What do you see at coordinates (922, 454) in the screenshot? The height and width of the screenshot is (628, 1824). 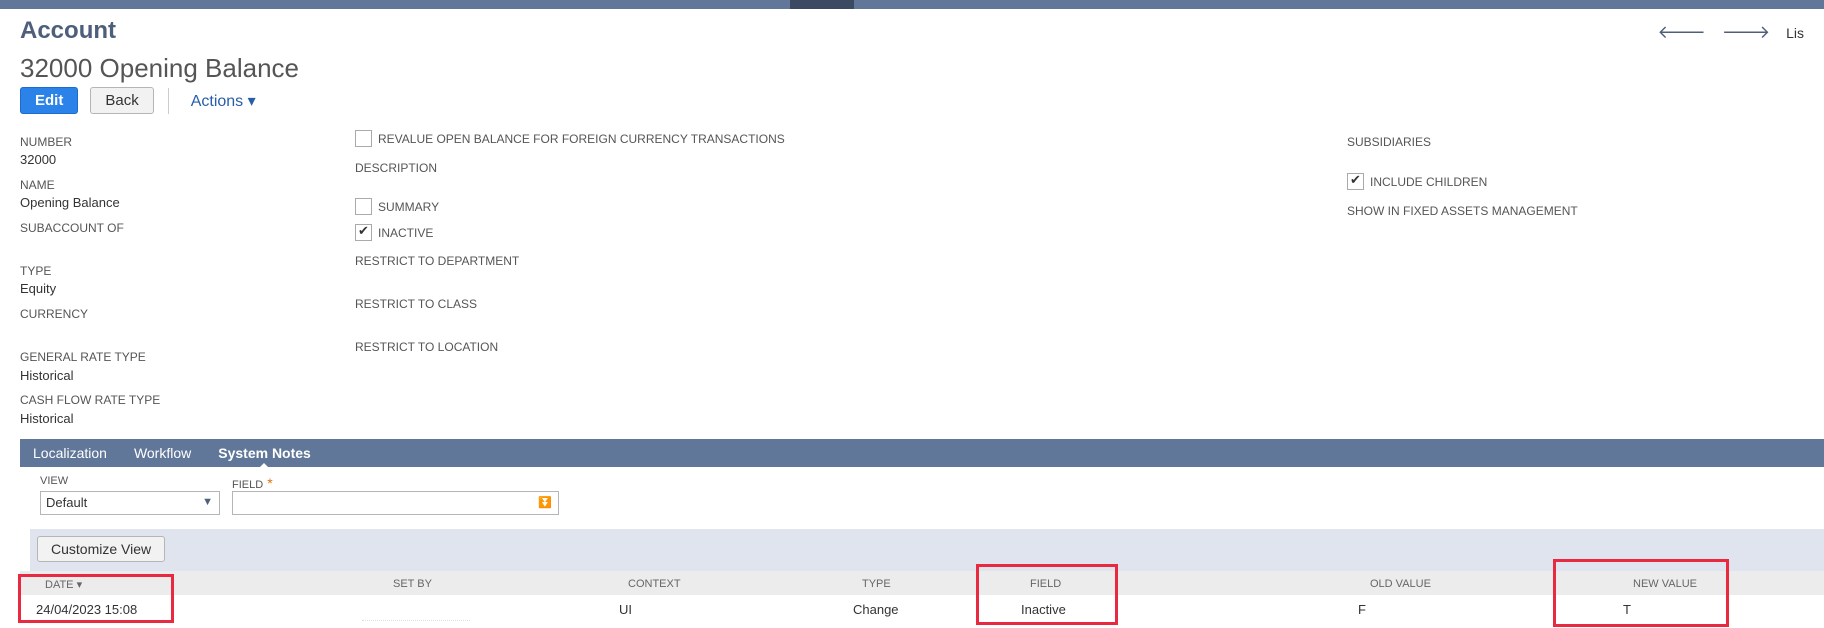 I see `subtab-bar: Localization Workflow System Notes` at bounding box center [922, 454].